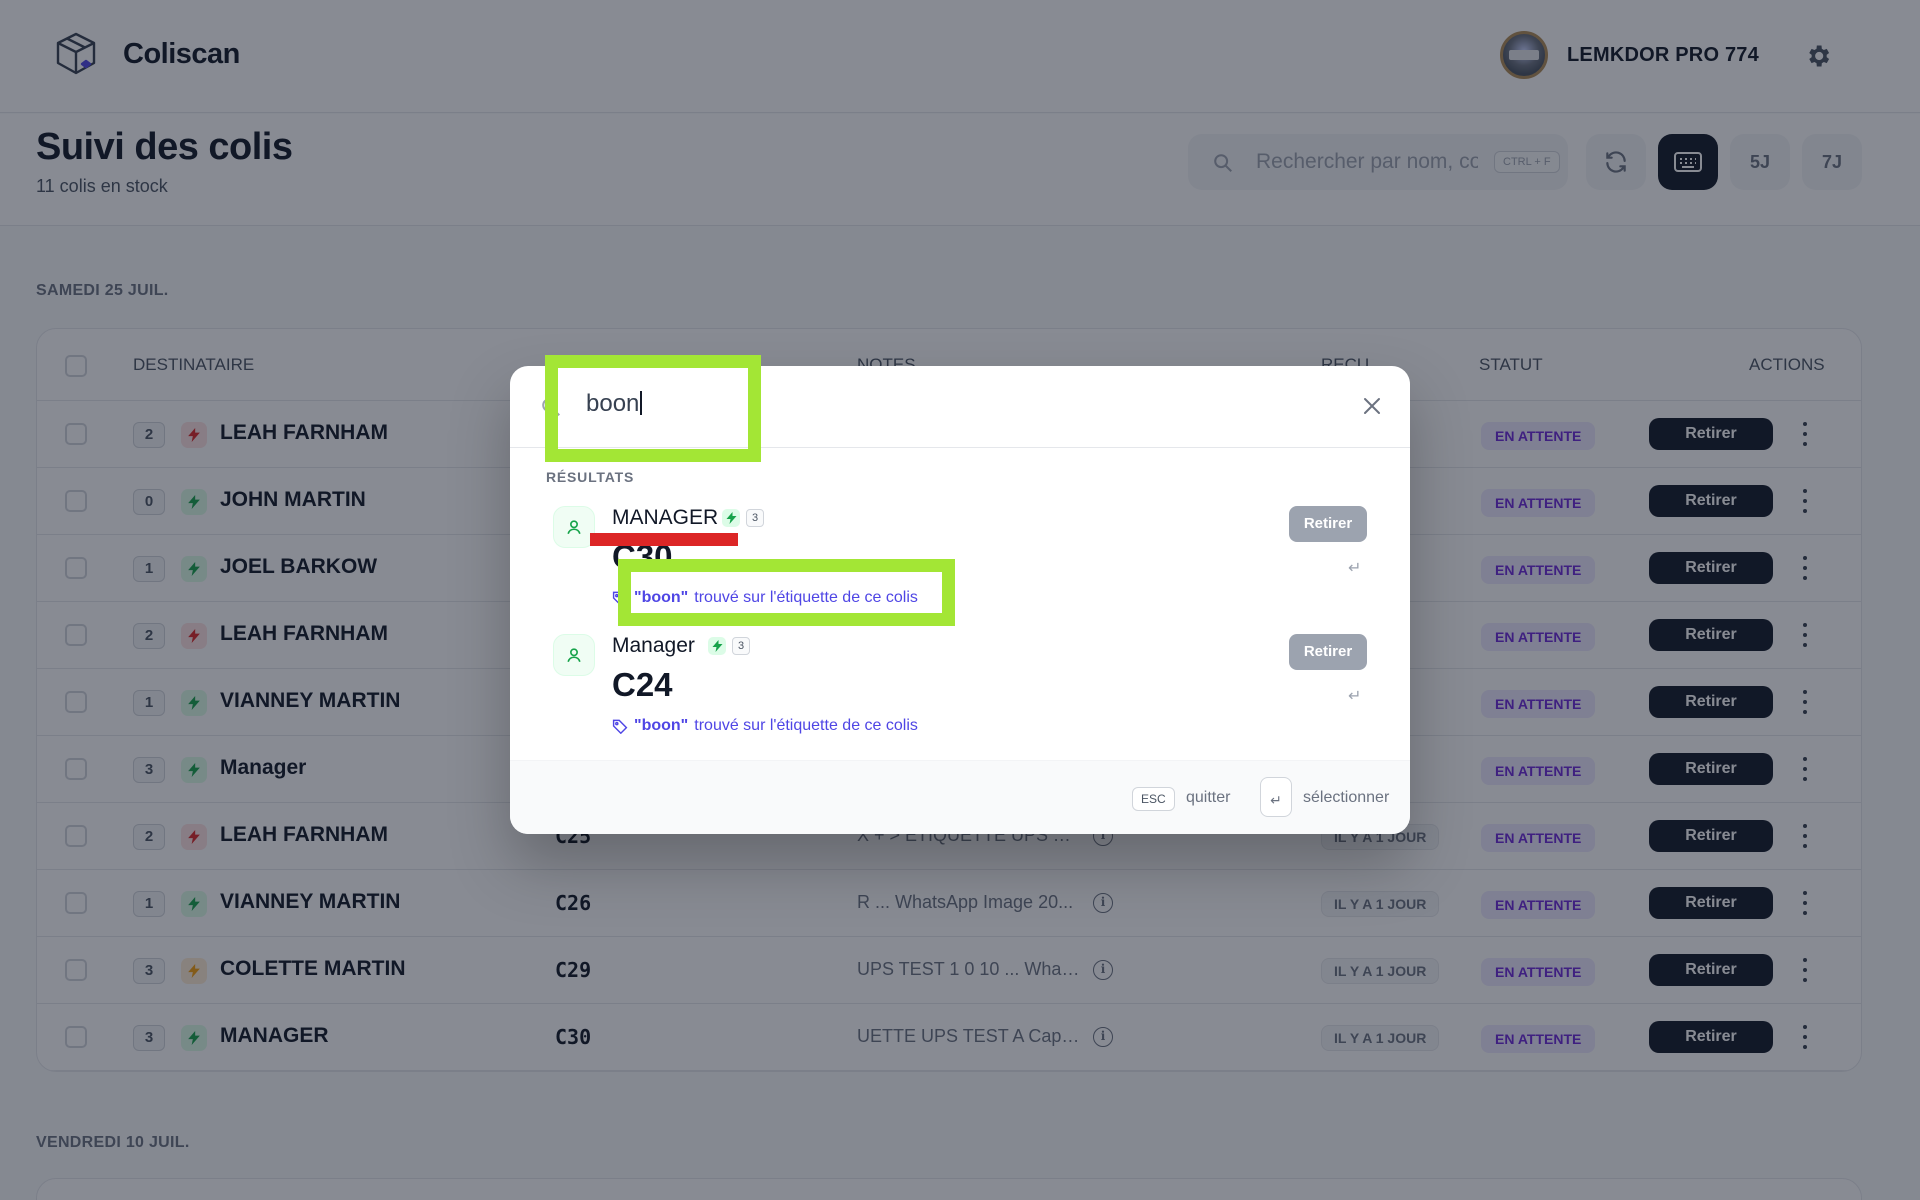  I want to click on tag-icon, so click(620, 726).